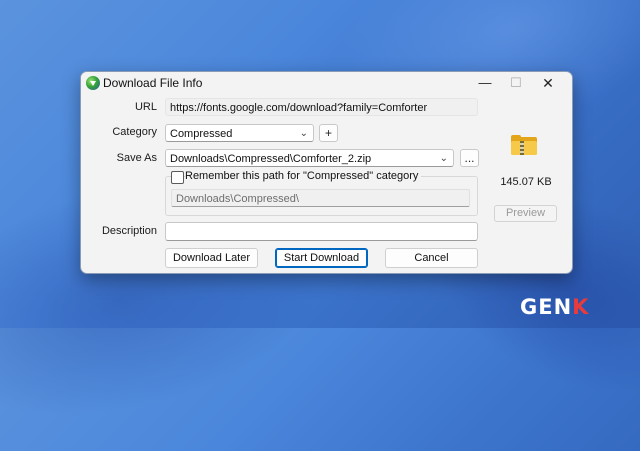 This screenshot has width=640, height=451. What do you see at coordinates (201, 134) in the screenshot?
I see `category-value: Compressed` at bounding box center [201, 134].